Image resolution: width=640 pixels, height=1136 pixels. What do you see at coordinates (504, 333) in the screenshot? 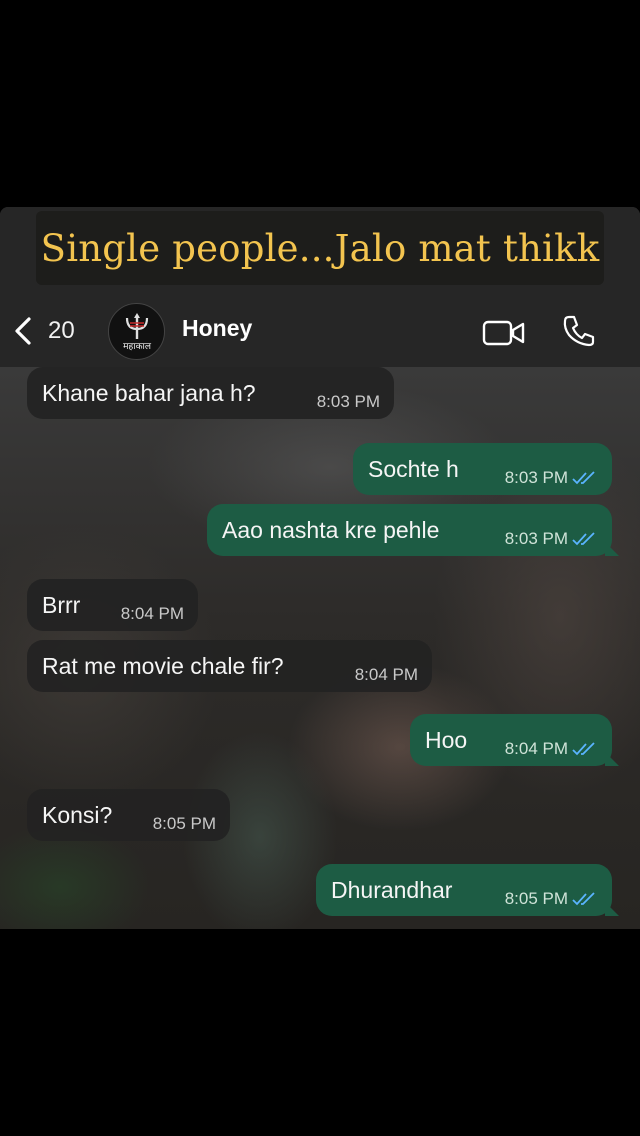
I see `video-call-icon` at bounding box center [504, 333].